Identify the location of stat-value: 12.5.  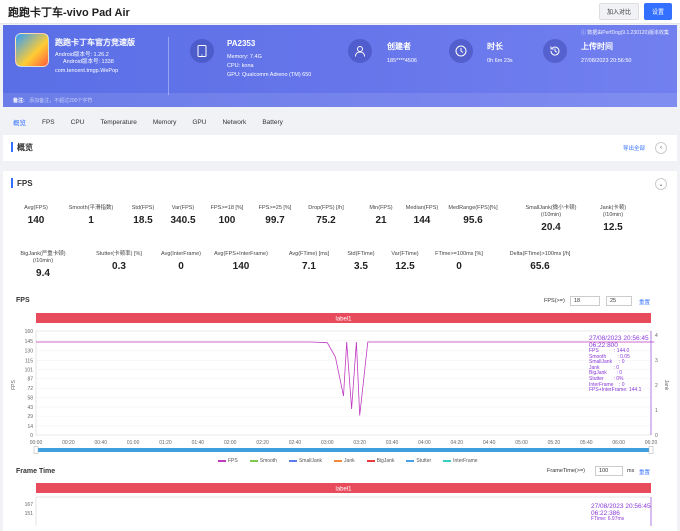
(613, 227).